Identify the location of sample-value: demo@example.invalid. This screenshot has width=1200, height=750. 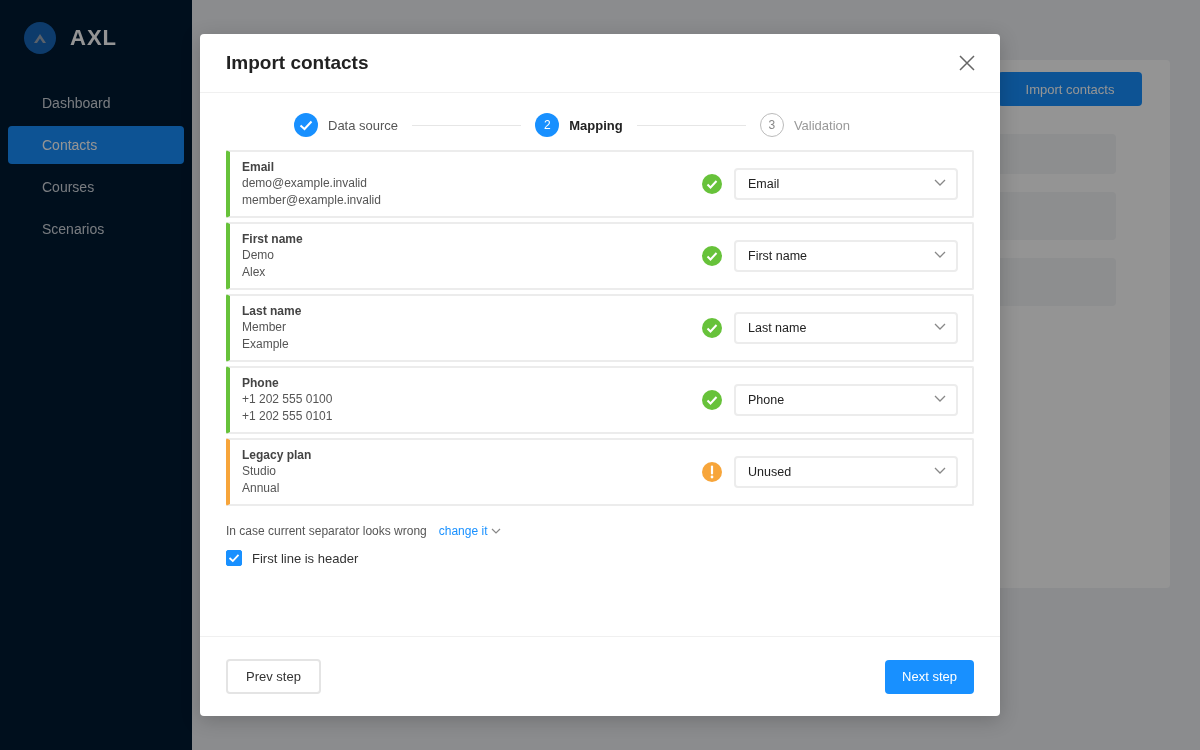
(305, 183).